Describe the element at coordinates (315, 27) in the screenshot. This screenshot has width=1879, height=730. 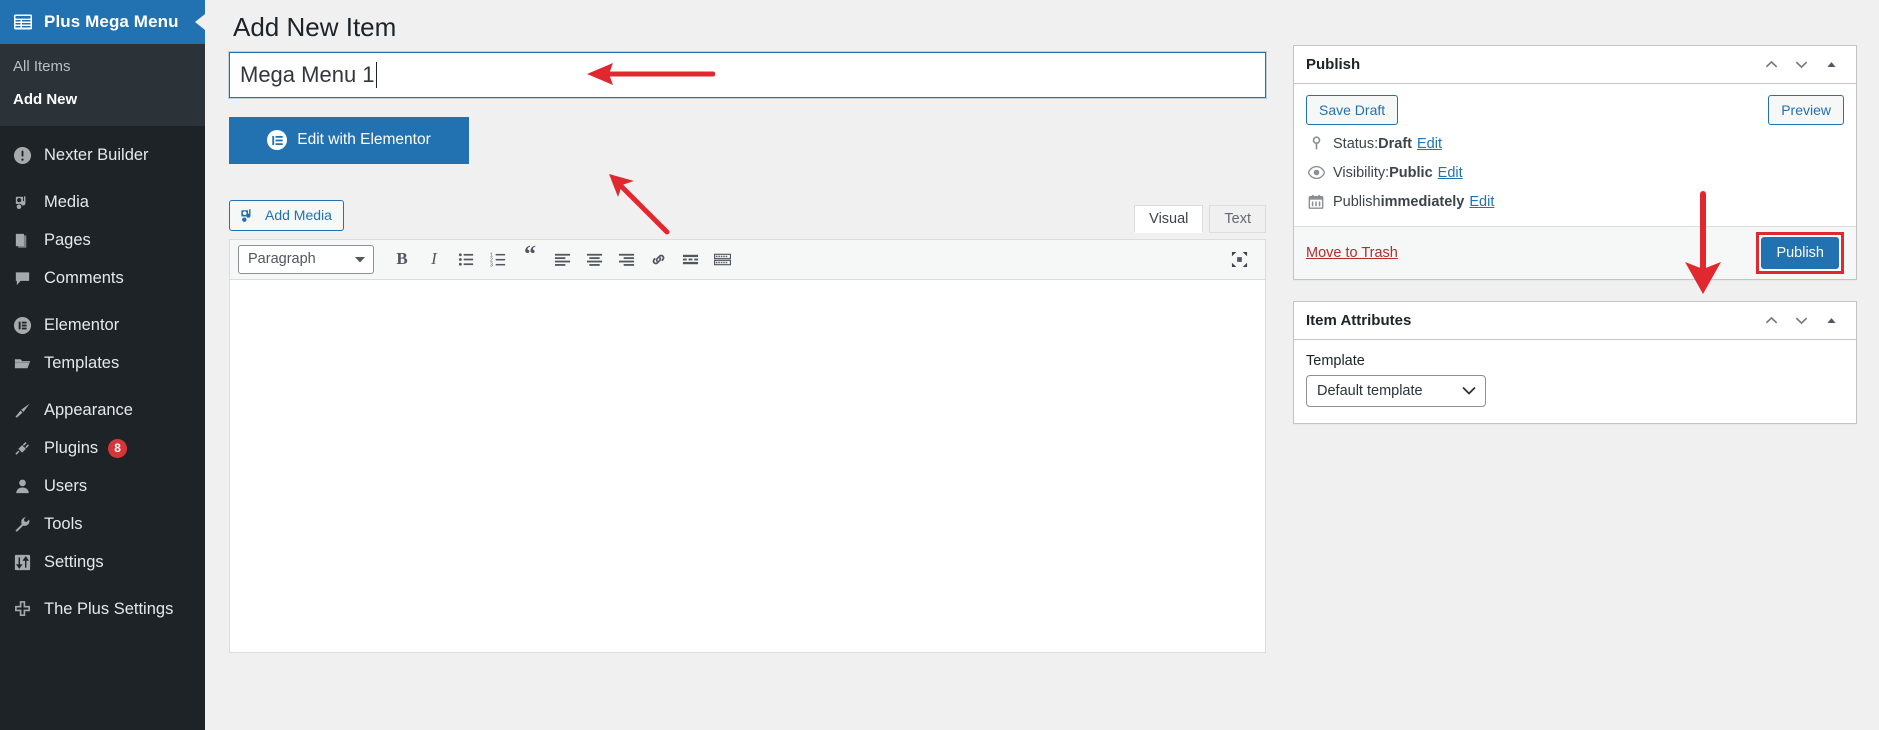
I see `page-title: Add New Item` at that location.